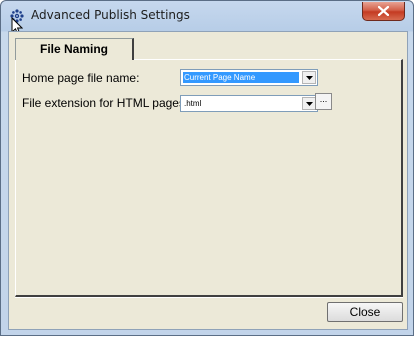 The image size is (416, 338). Describe the element at coordinates (110, 15) in the screenshot. I see `window-title: Advanced Publish Settings` at that location.